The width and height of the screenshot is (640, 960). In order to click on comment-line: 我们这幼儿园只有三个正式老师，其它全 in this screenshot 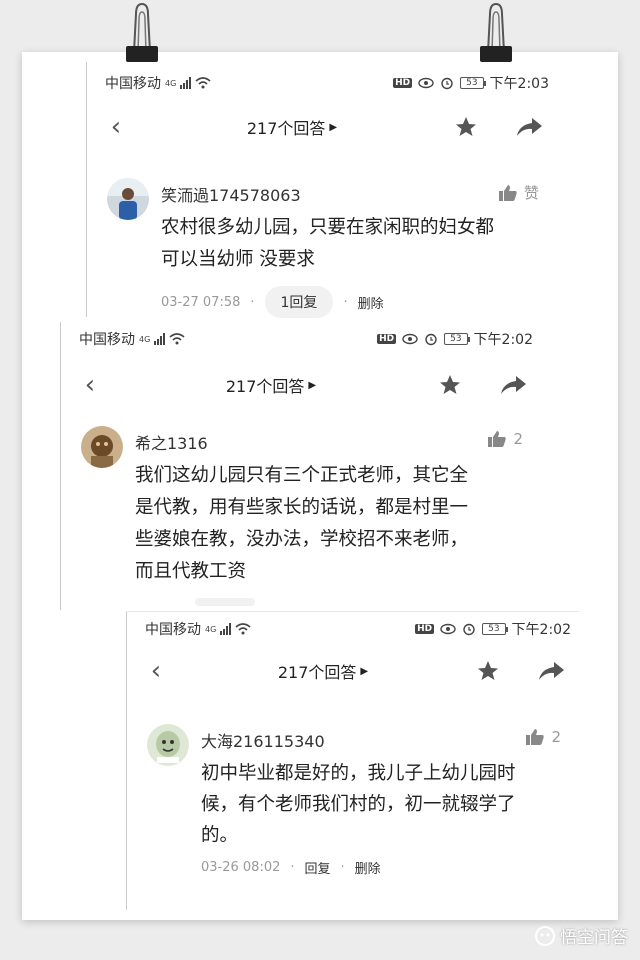, I will do `click(302, 475)`.